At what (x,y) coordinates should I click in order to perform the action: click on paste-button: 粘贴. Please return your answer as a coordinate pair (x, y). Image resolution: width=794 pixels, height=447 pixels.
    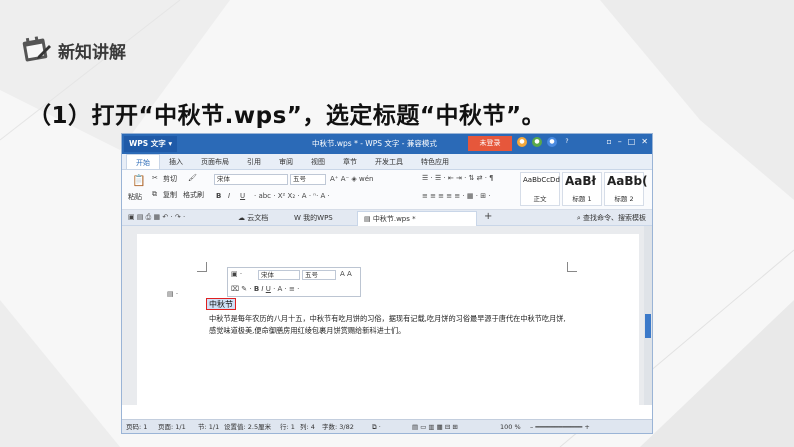
    Looking at the image, I should click on (135, 197).